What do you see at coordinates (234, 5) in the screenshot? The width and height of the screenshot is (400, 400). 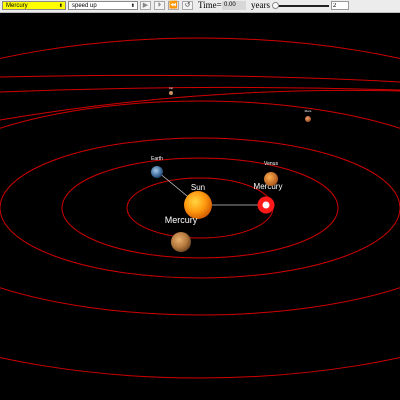 I see `time-field` at bounding box center [234, 5].